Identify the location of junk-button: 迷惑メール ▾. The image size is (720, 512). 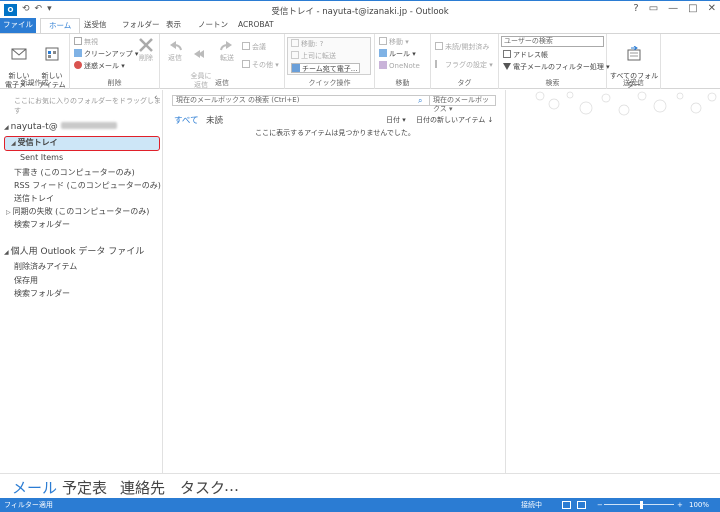
(99, 66).